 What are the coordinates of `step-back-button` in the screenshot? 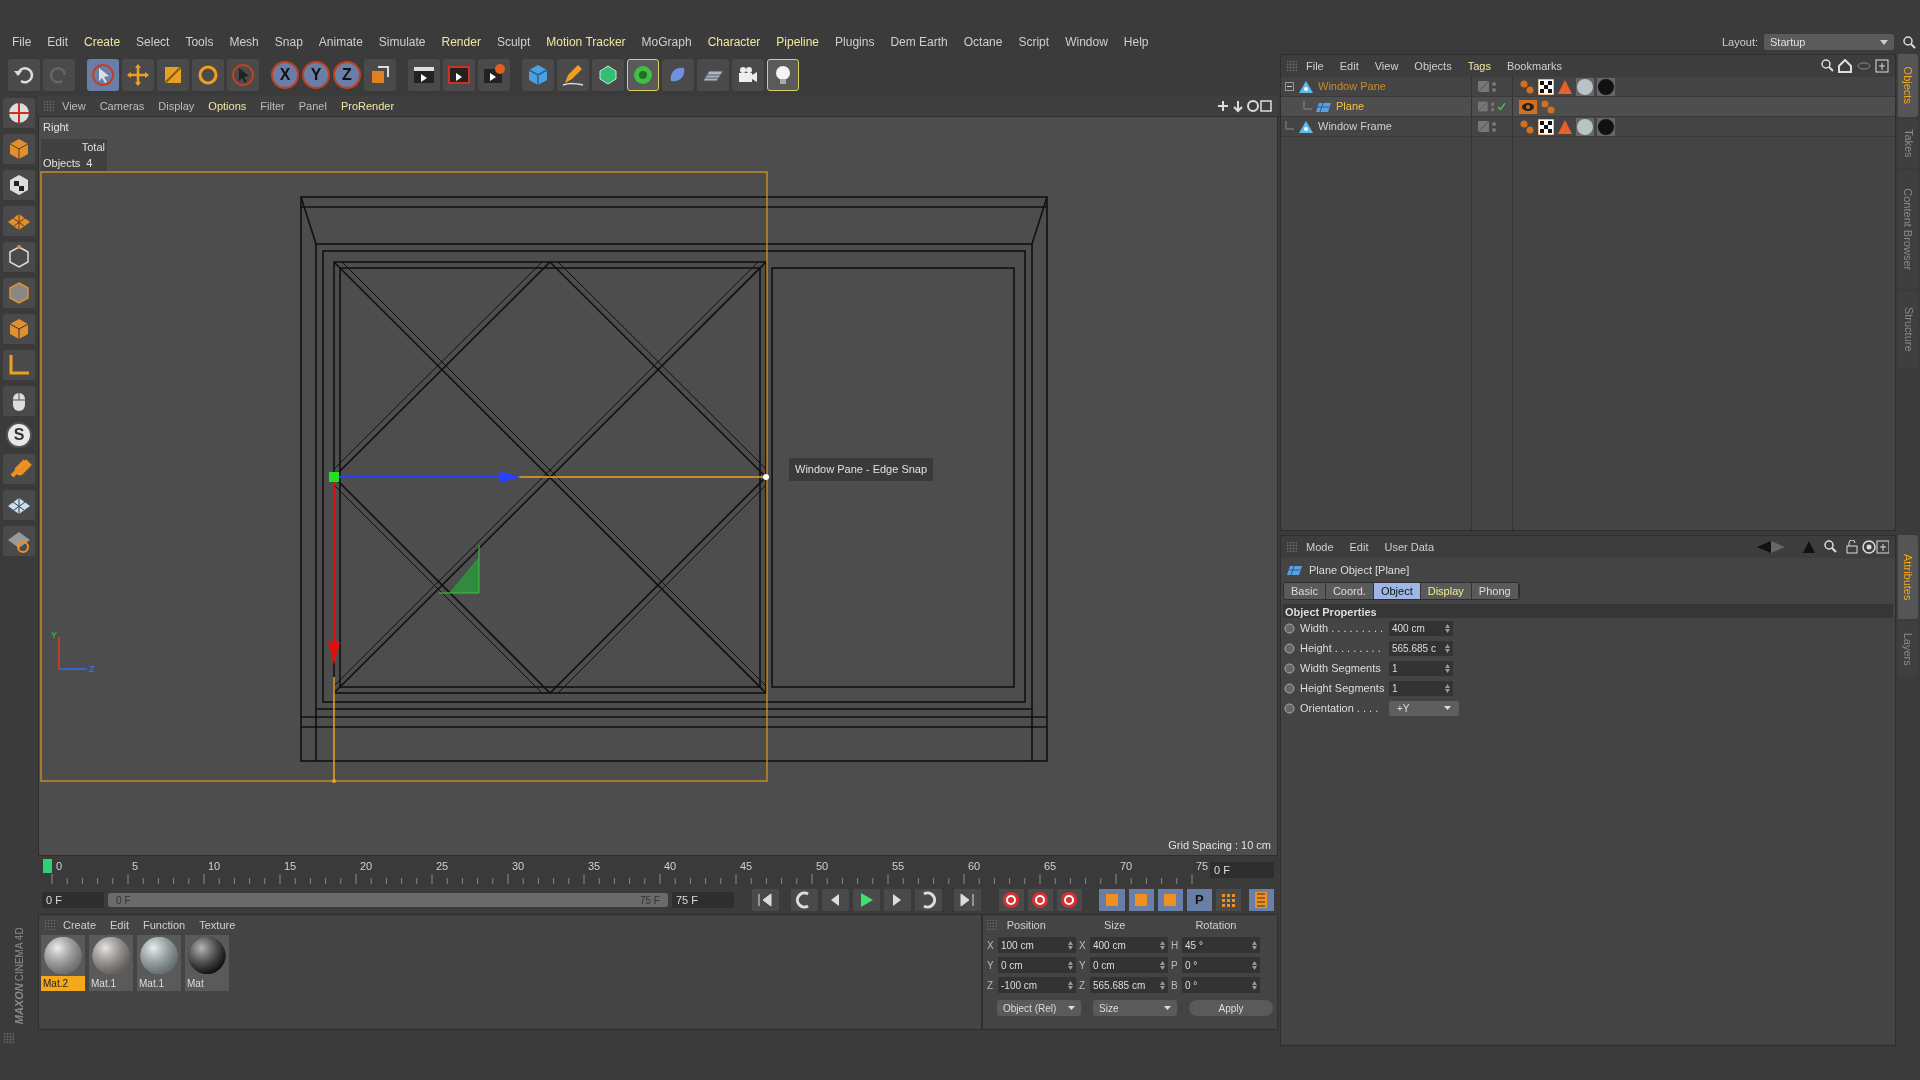 It's located at (835, 900).